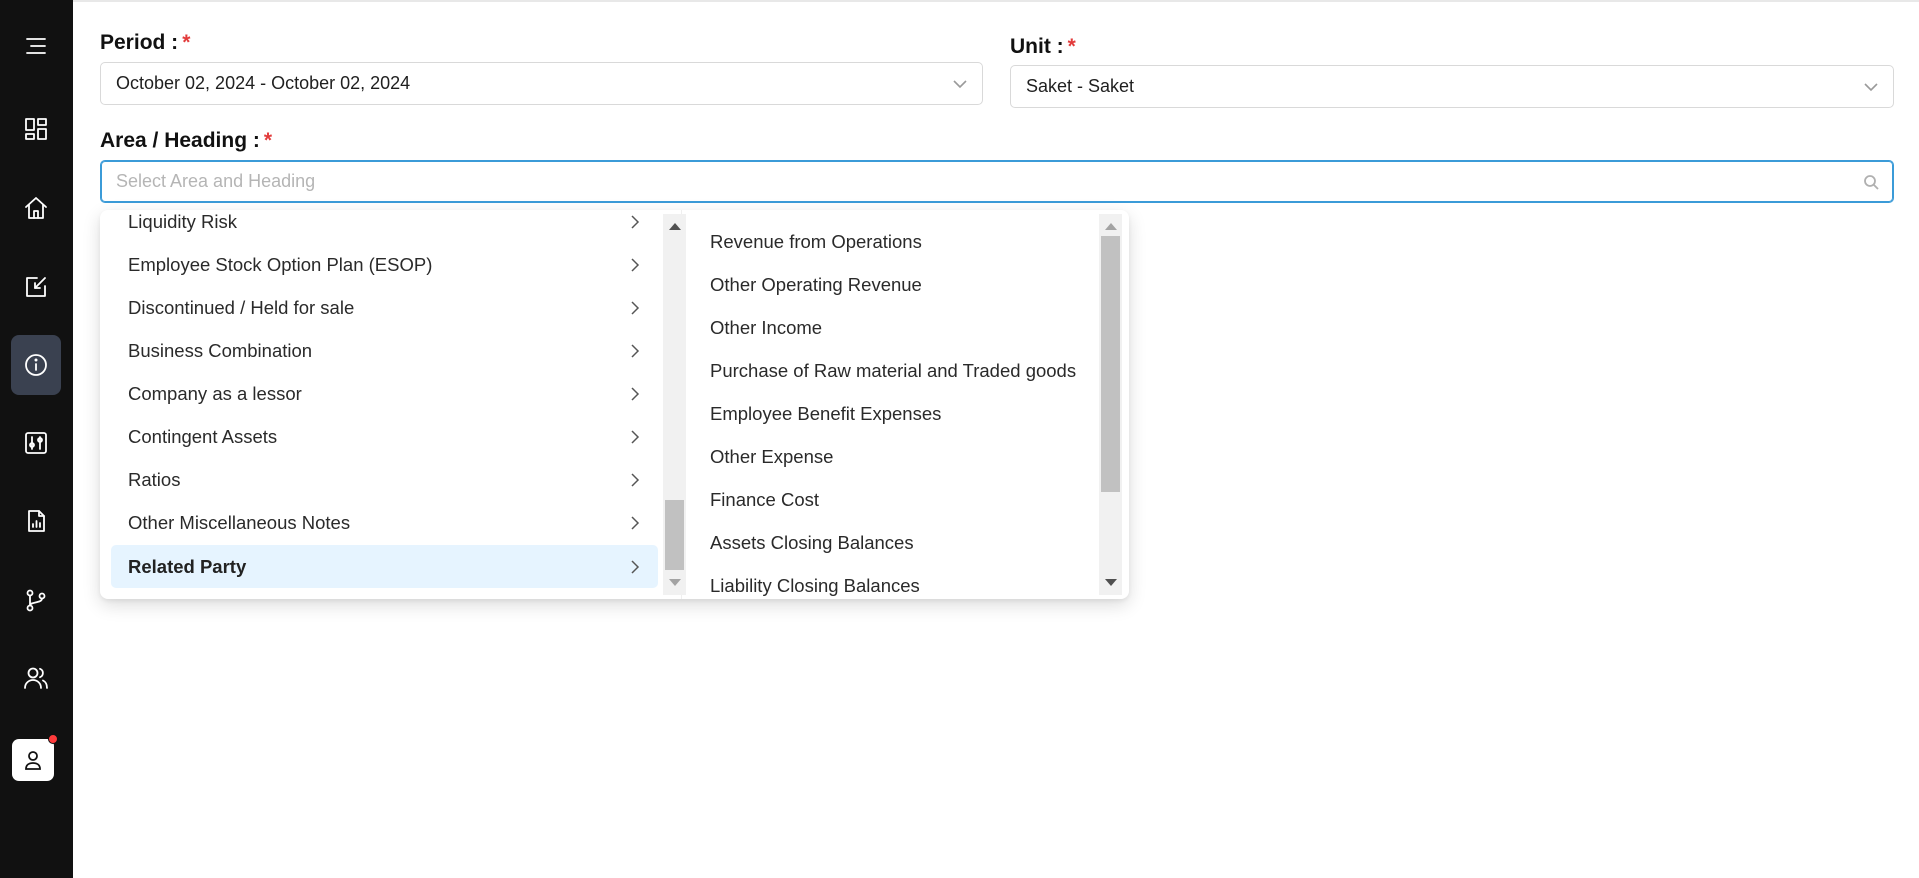 The height and width of the screenshot is (878, 1919). Describe the element at coordinates (384, 436) in the screenshot. I see `area-option: Contingent Assets` at that location.